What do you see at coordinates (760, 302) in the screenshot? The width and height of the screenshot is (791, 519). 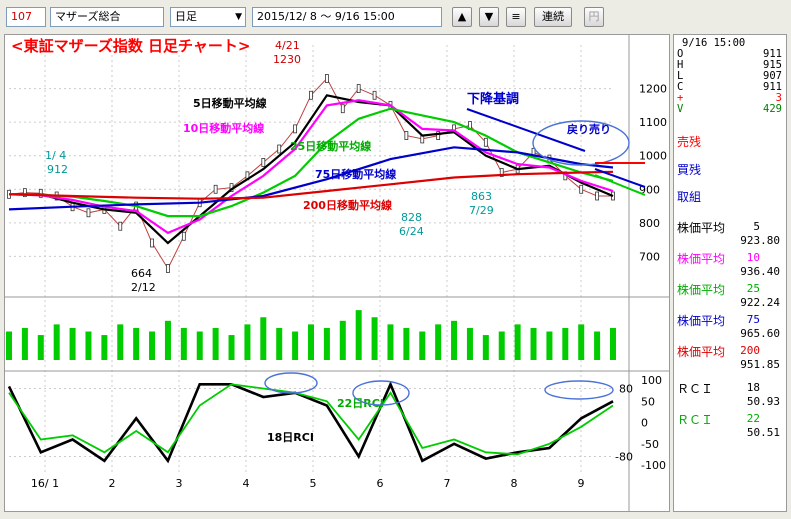 I see `ma-value: 922.24` at bounding box center [760, 302].